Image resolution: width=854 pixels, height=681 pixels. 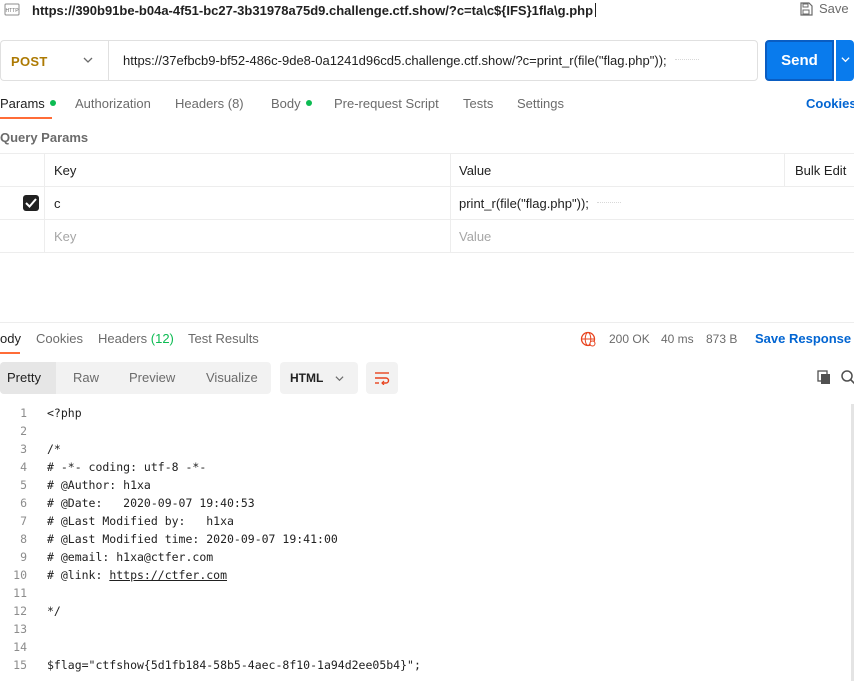 I want to click on tab-tests: Tests, so click(x=478, y=103).